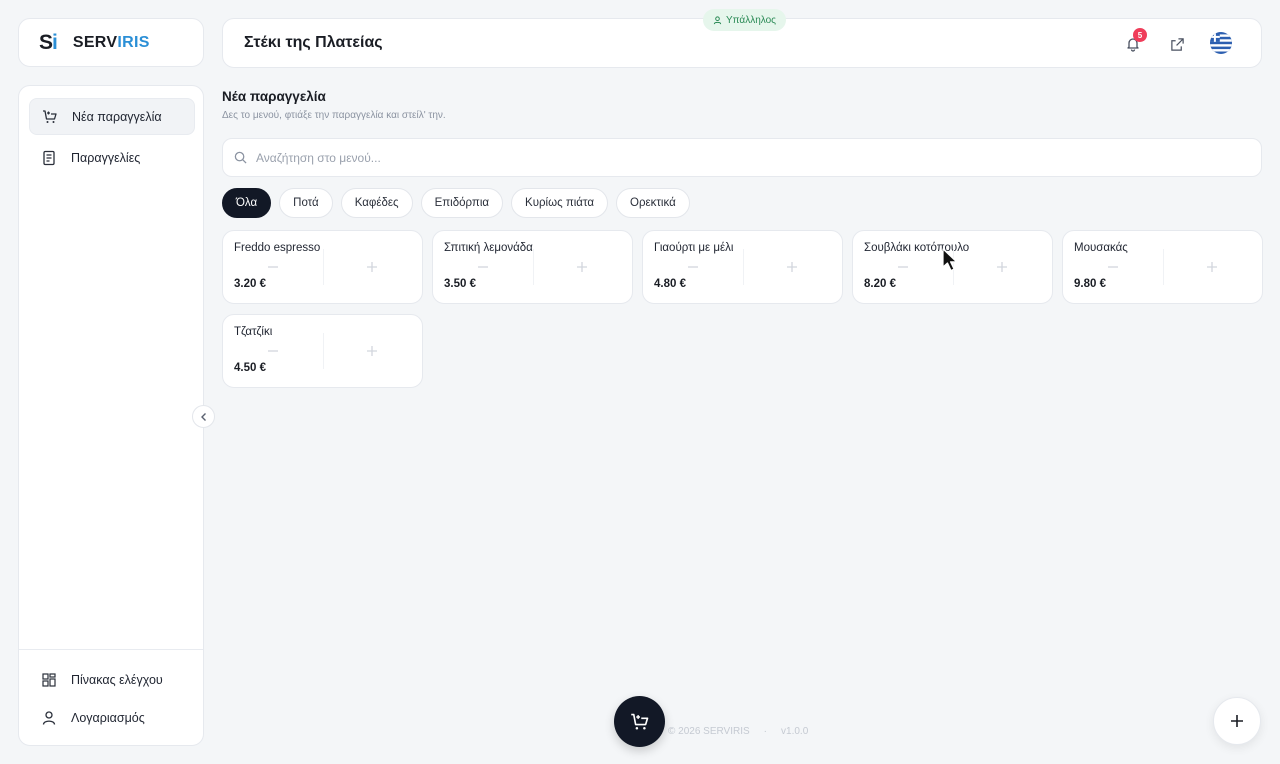 This screenshot has width=1280, height=764. I want to click on add-button, so click(1237, 721).